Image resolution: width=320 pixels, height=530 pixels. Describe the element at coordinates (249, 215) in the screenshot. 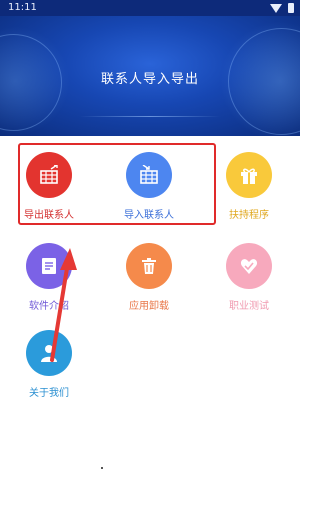

I see `support-program-label: 扶持程序` at that location.